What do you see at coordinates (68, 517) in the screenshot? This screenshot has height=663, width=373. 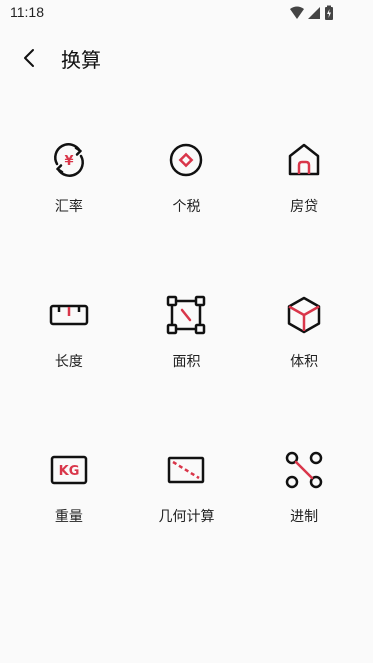 I see `tool-label: 重量` at bounding box center [68, 517].